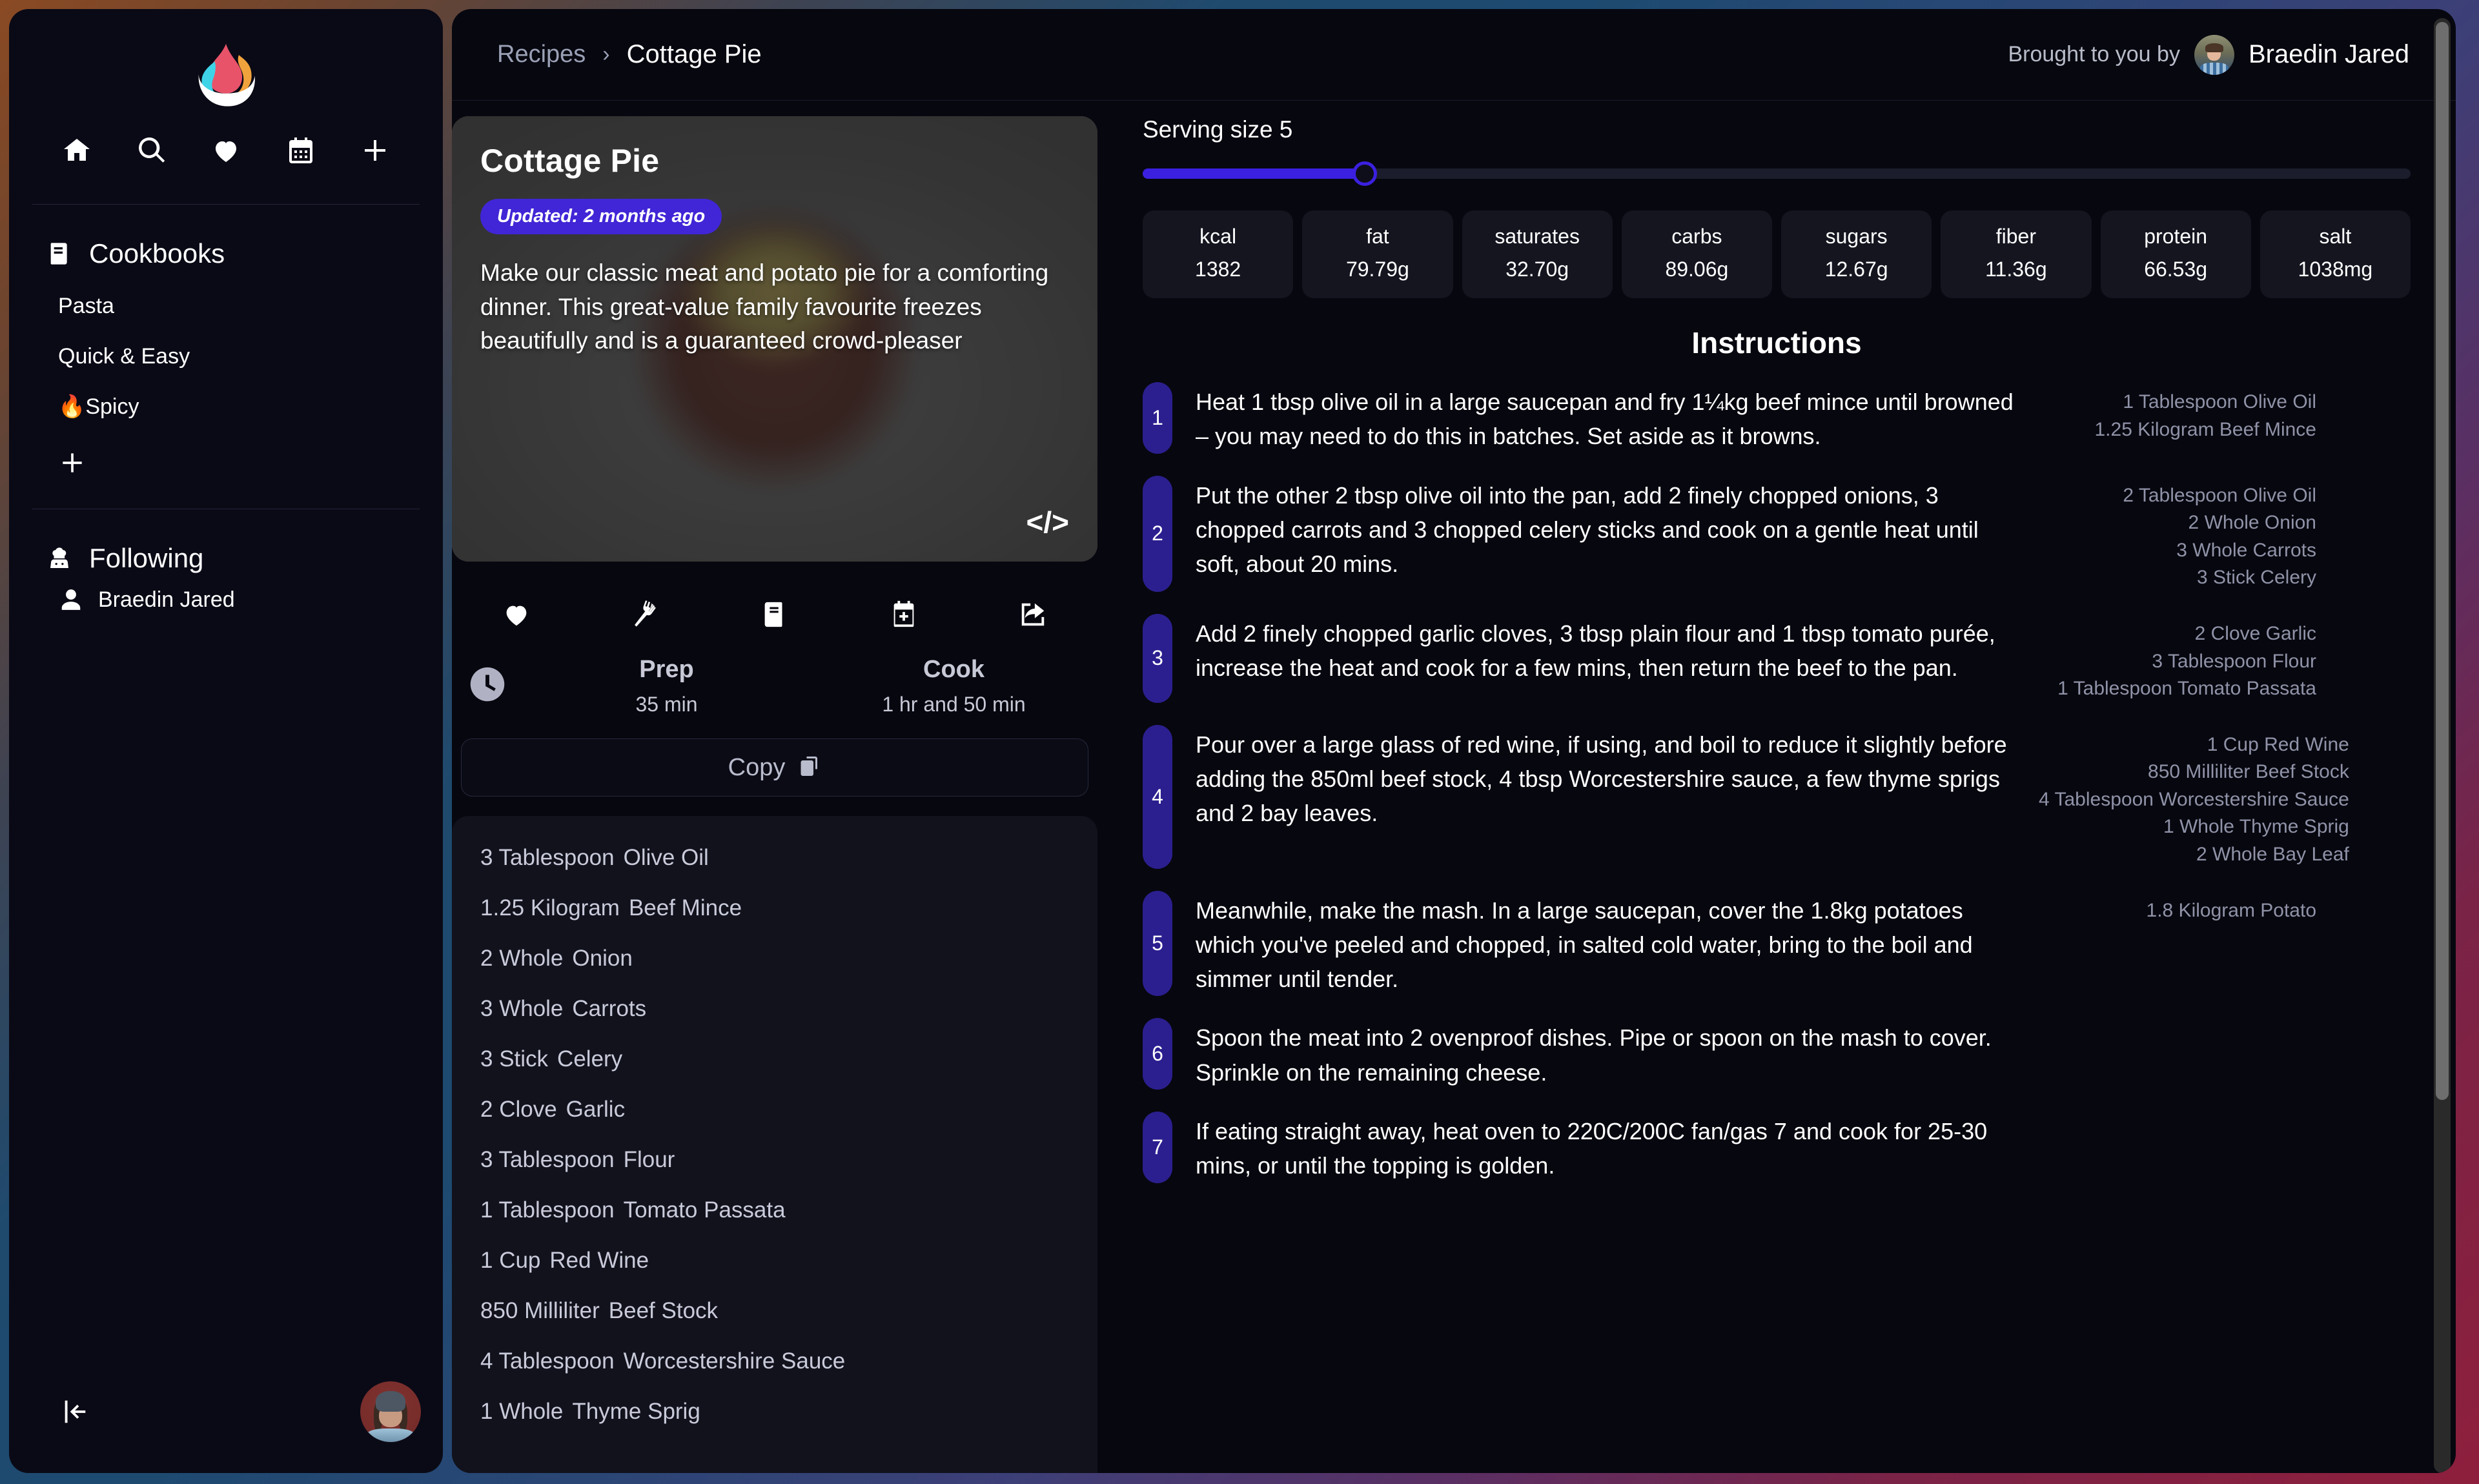 This screenshot has height=1484, width=2479. I want to click on cook-time: Cook 1 hr and 50 min, so click(953, 686).